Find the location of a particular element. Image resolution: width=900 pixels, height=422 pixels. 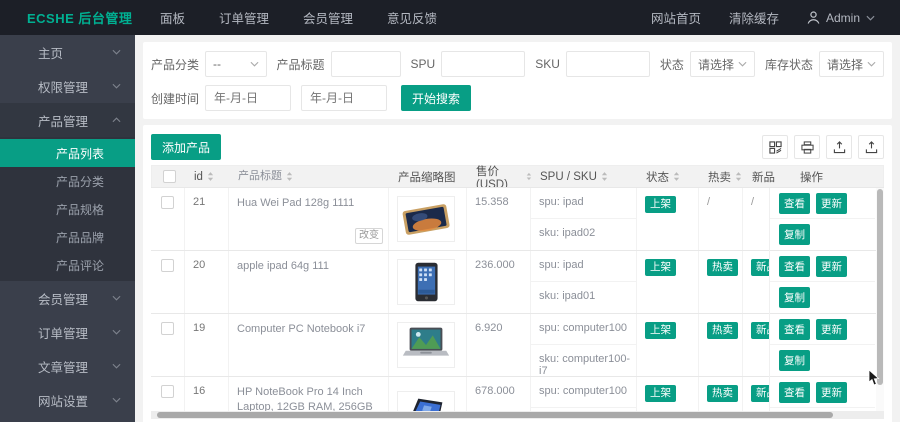

date-start-input is located at coordinates (248, 98).